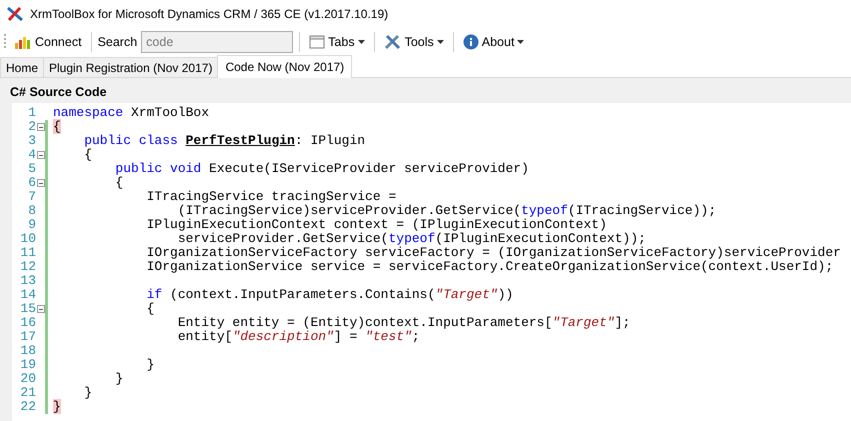  What do you see at coordinates (330, 295) in the screenshot?
I see `code-line: if (context.InputParameters.Contains("Target"))` at bounding box center [330, 295].